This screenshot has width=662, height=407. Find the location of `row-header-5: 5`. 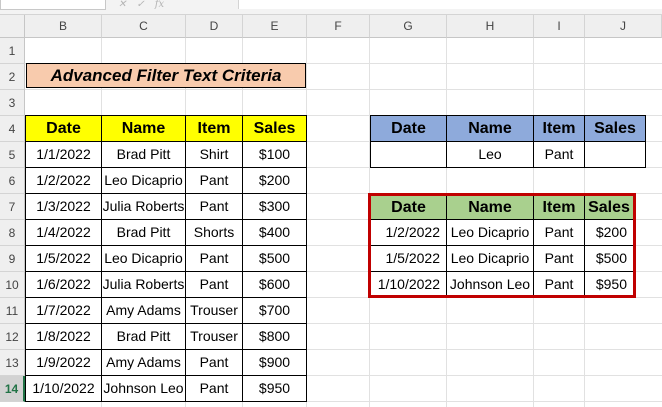

row-header-5: 5 is located at coordinates (12, 155).